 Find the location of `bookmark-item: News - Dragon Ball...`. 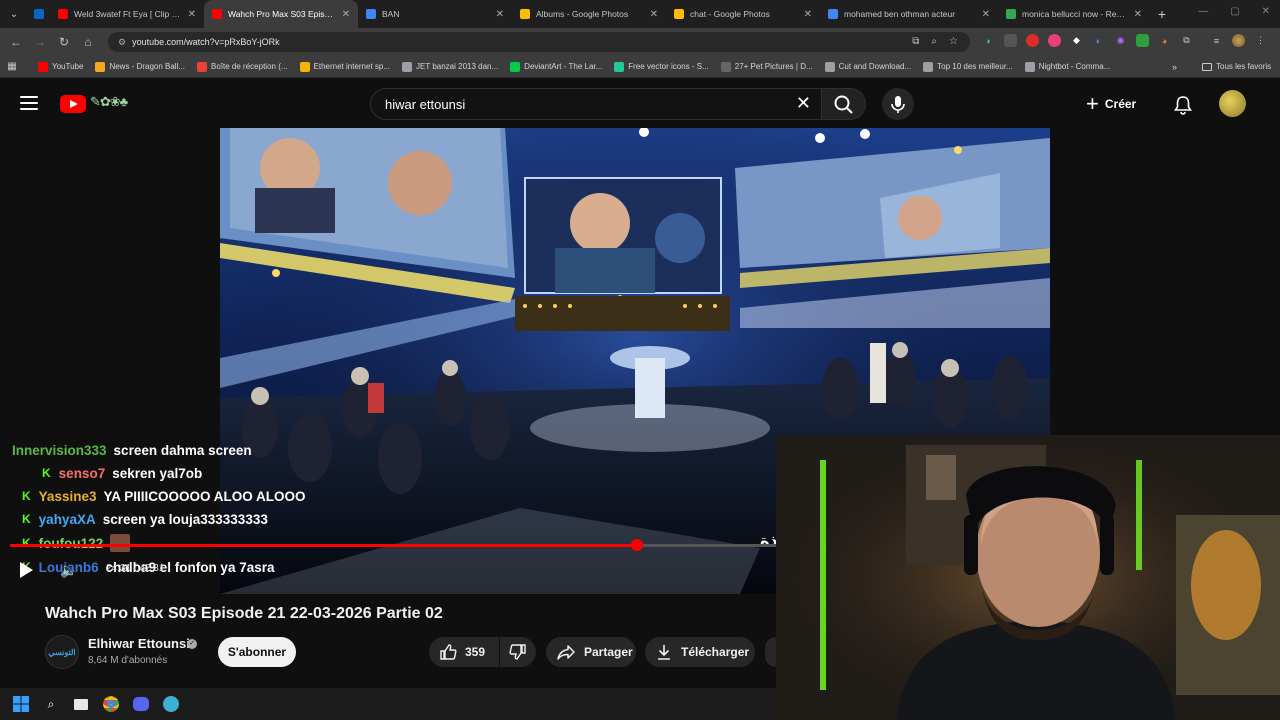

bookmark-item: News - Dragon Ball... is located at coordinates (140, 66).